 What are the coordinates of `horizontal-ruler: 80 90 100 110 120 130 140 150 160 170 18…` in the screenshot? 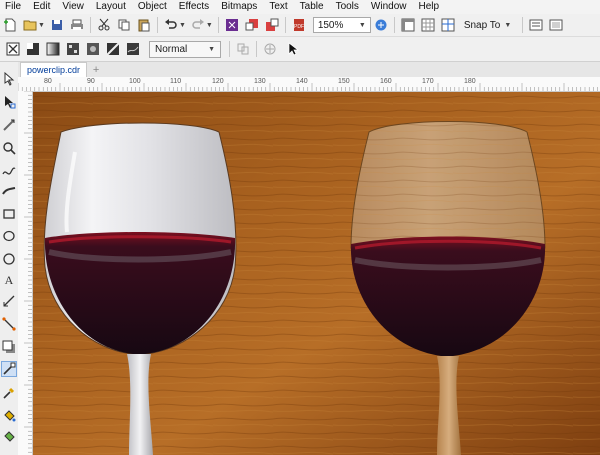 It's located at (309, 84).